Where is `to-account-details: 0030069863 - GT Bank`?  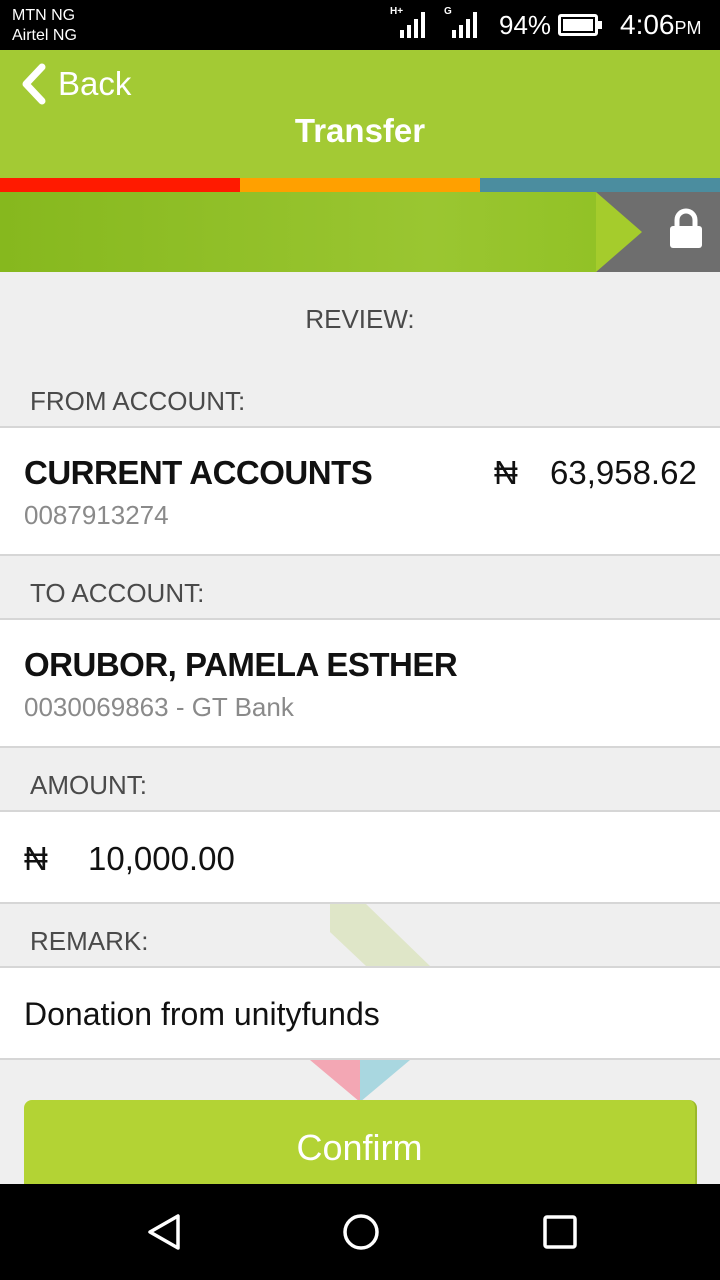
to-account-details: 0030069863 - GT Bank is located at coordinates (159, 707).